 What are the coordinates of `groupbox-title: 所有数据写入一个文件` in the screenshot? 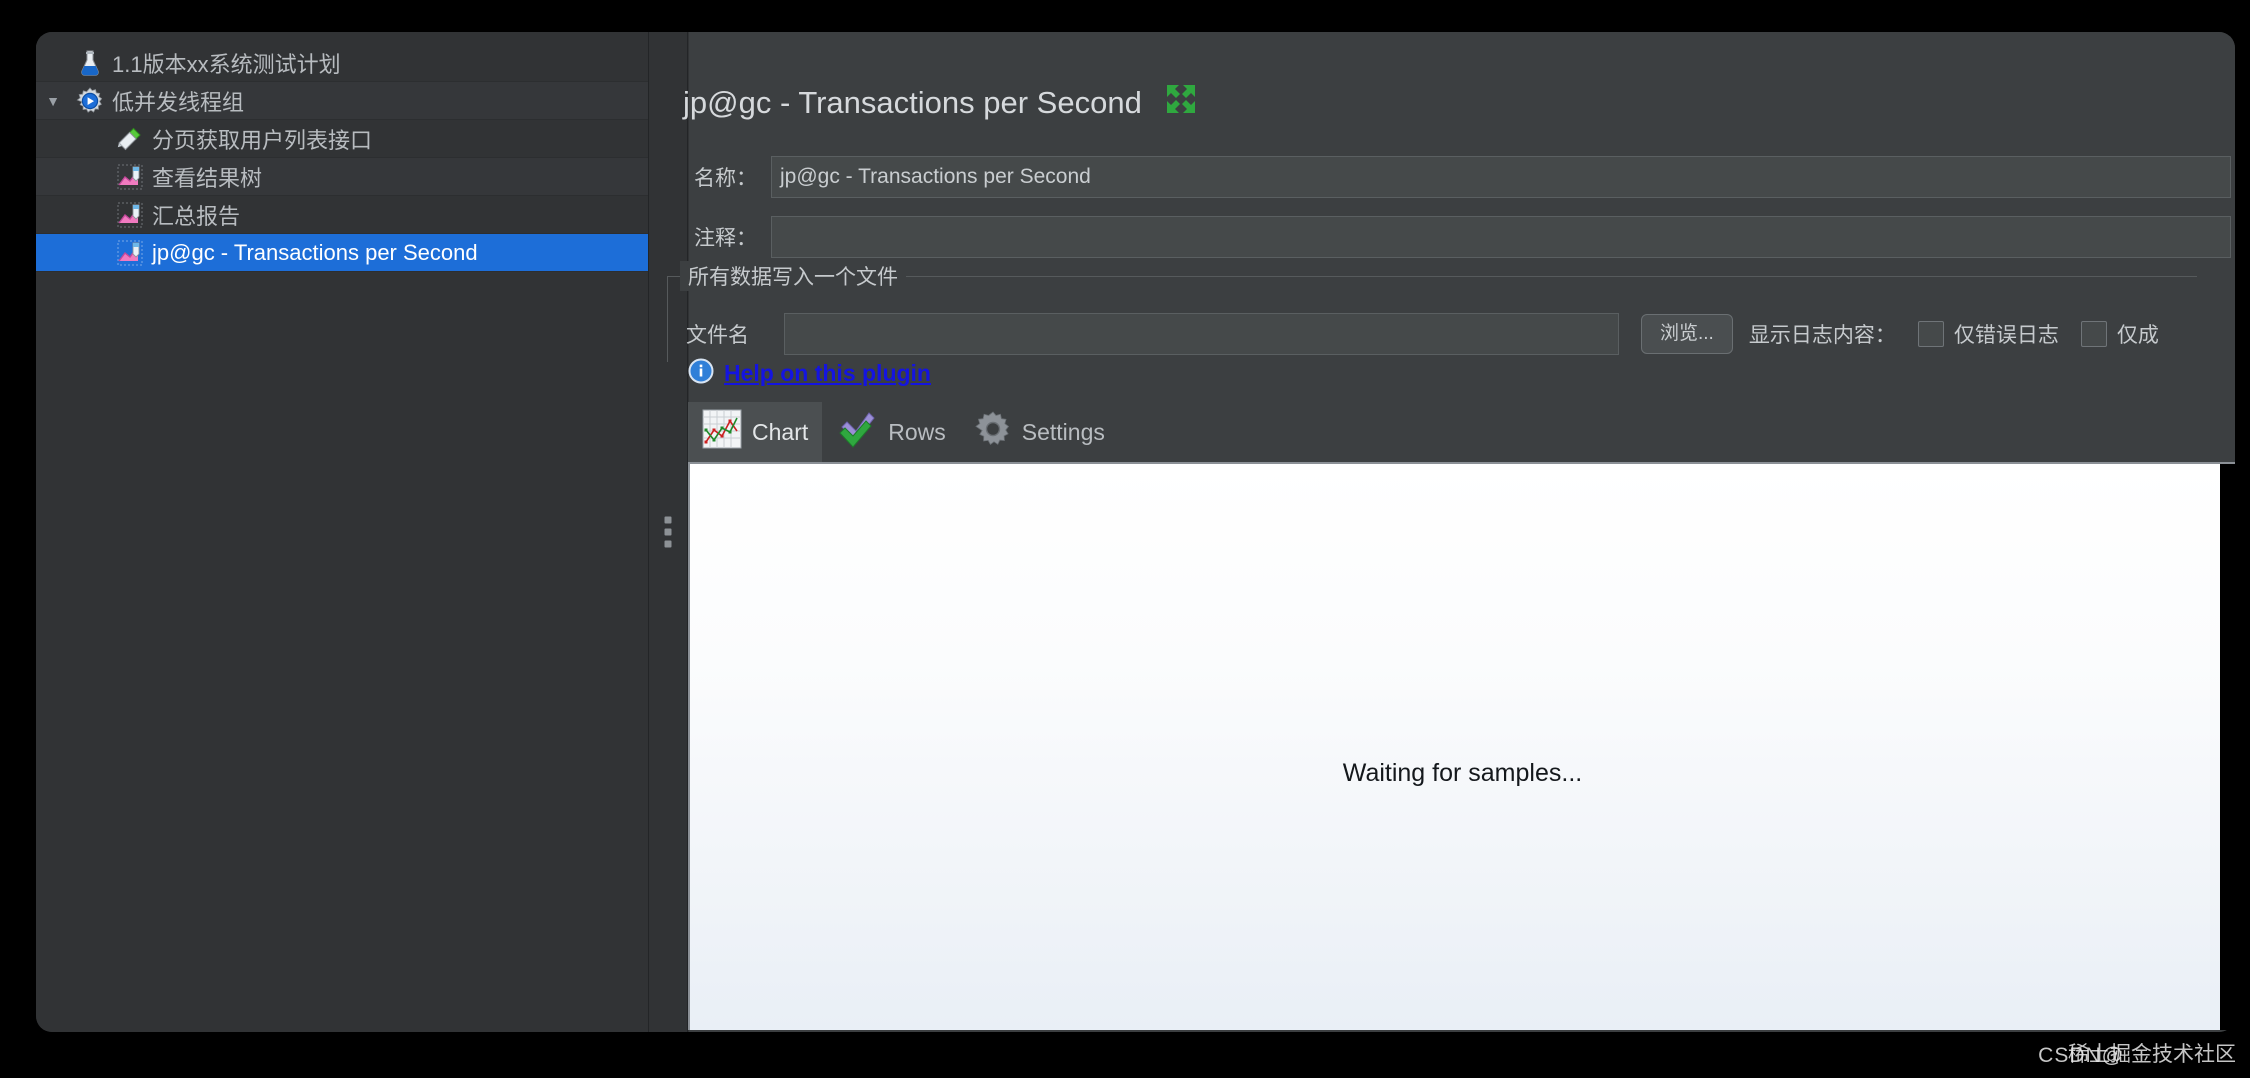 It's located at (793, 276).